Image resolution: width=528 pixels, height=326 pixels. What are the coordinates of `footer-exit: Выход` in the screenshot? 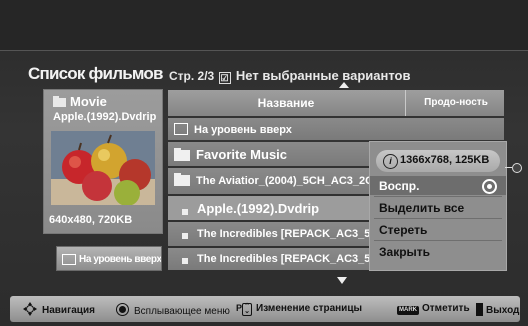 It's located at (497, 309).